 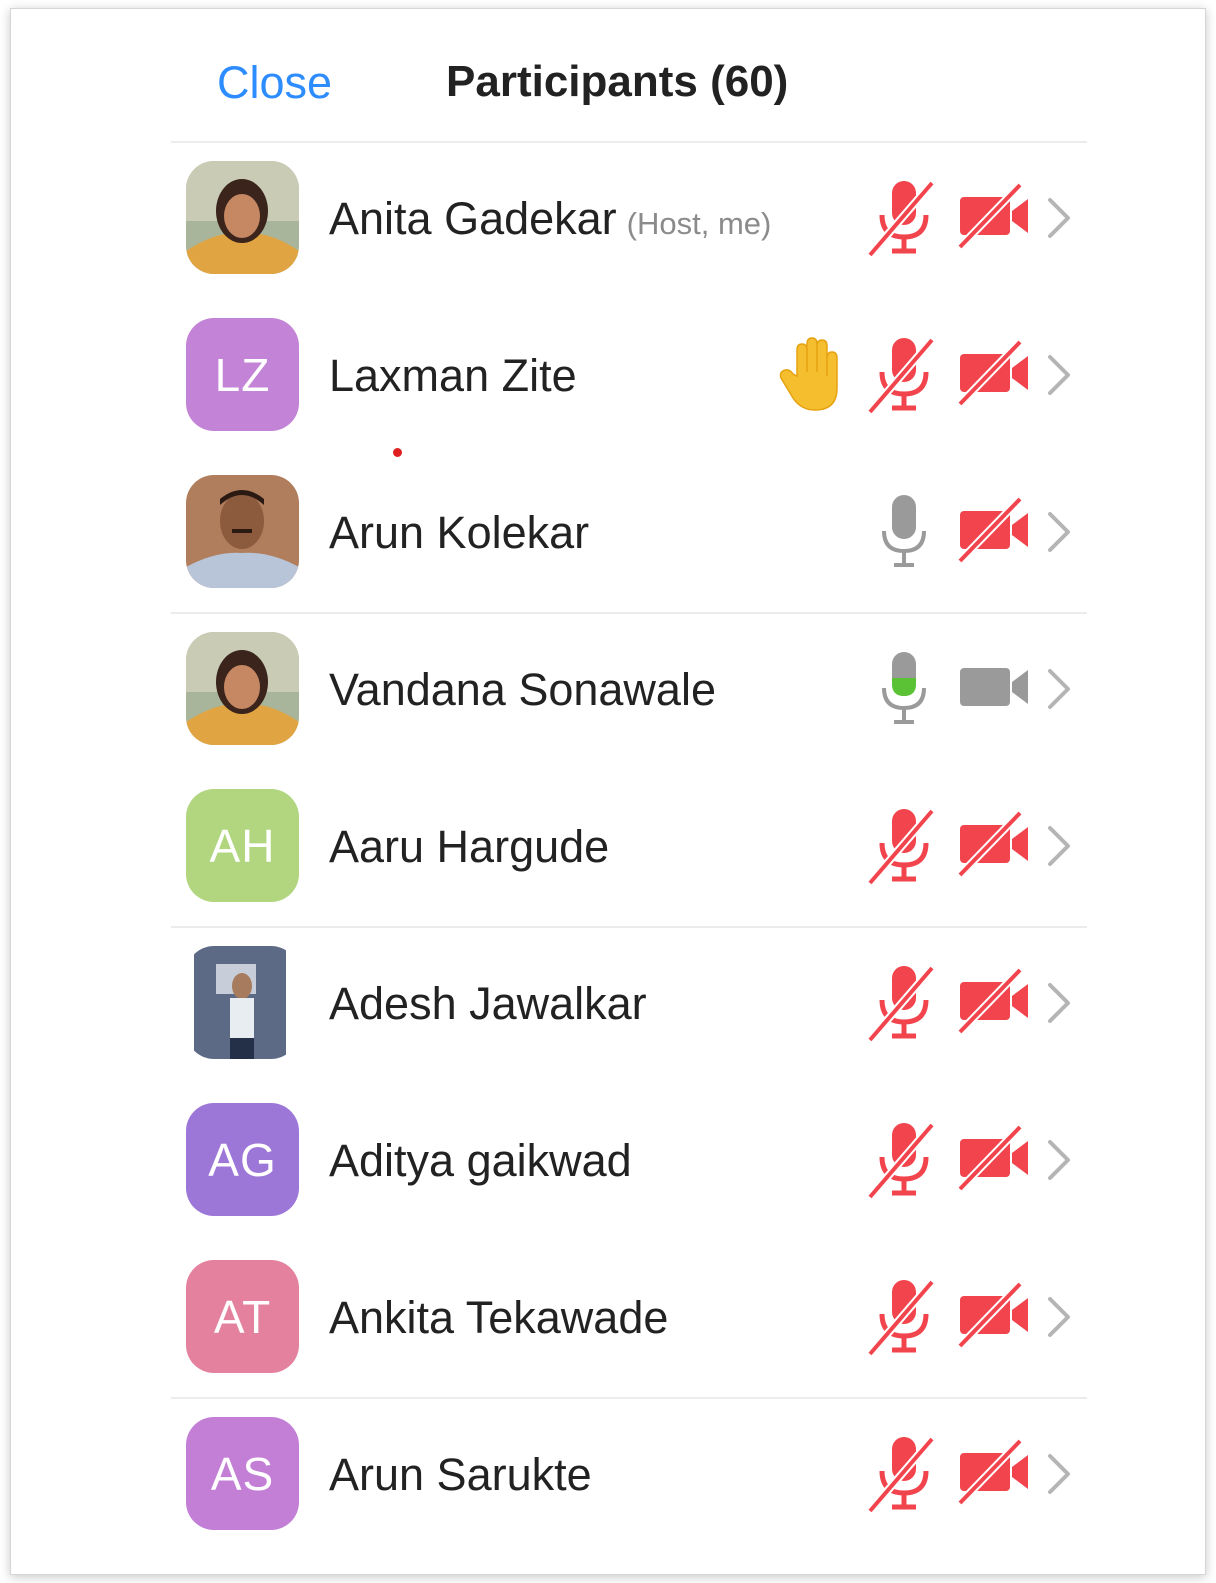 What do you see at coordinates (242, 1316) in the screenshot?
I see `avatar: AT` at bounding box center [242, 1316].